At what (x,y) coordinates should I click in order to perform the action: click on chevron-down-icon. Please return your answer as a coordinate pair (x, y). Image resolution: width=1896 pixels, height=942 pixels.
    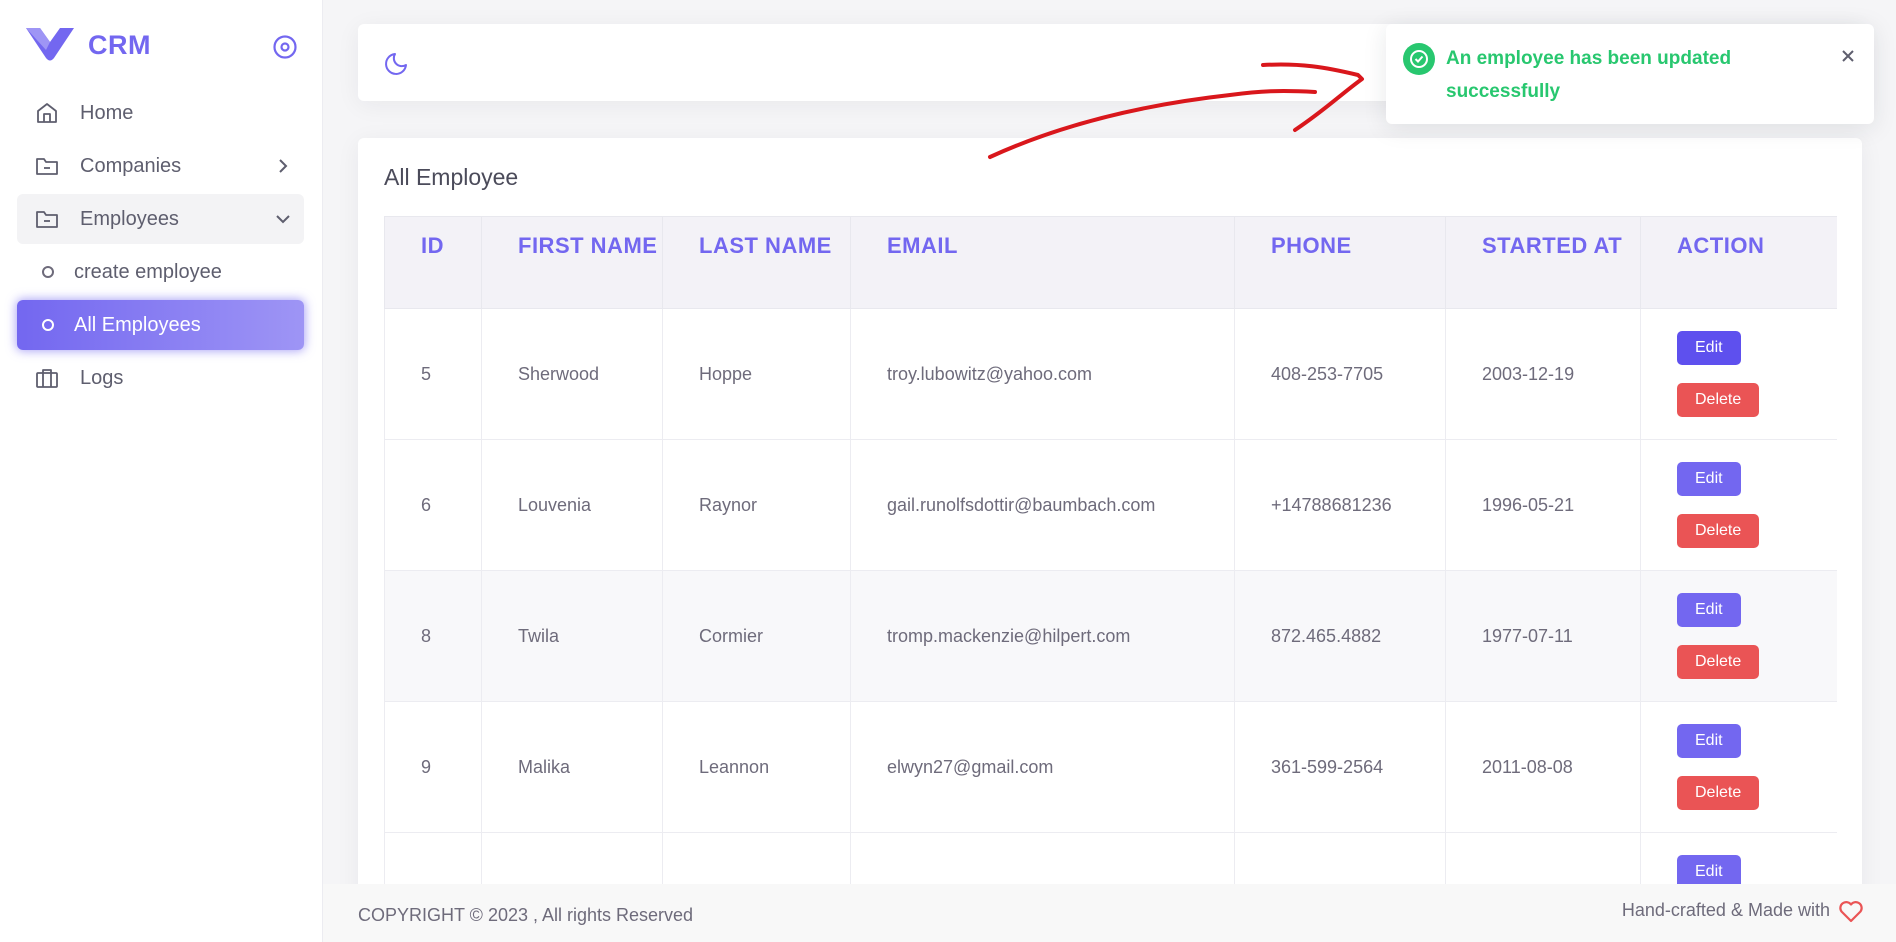
    Looking at the image, I should click on (283, 219).